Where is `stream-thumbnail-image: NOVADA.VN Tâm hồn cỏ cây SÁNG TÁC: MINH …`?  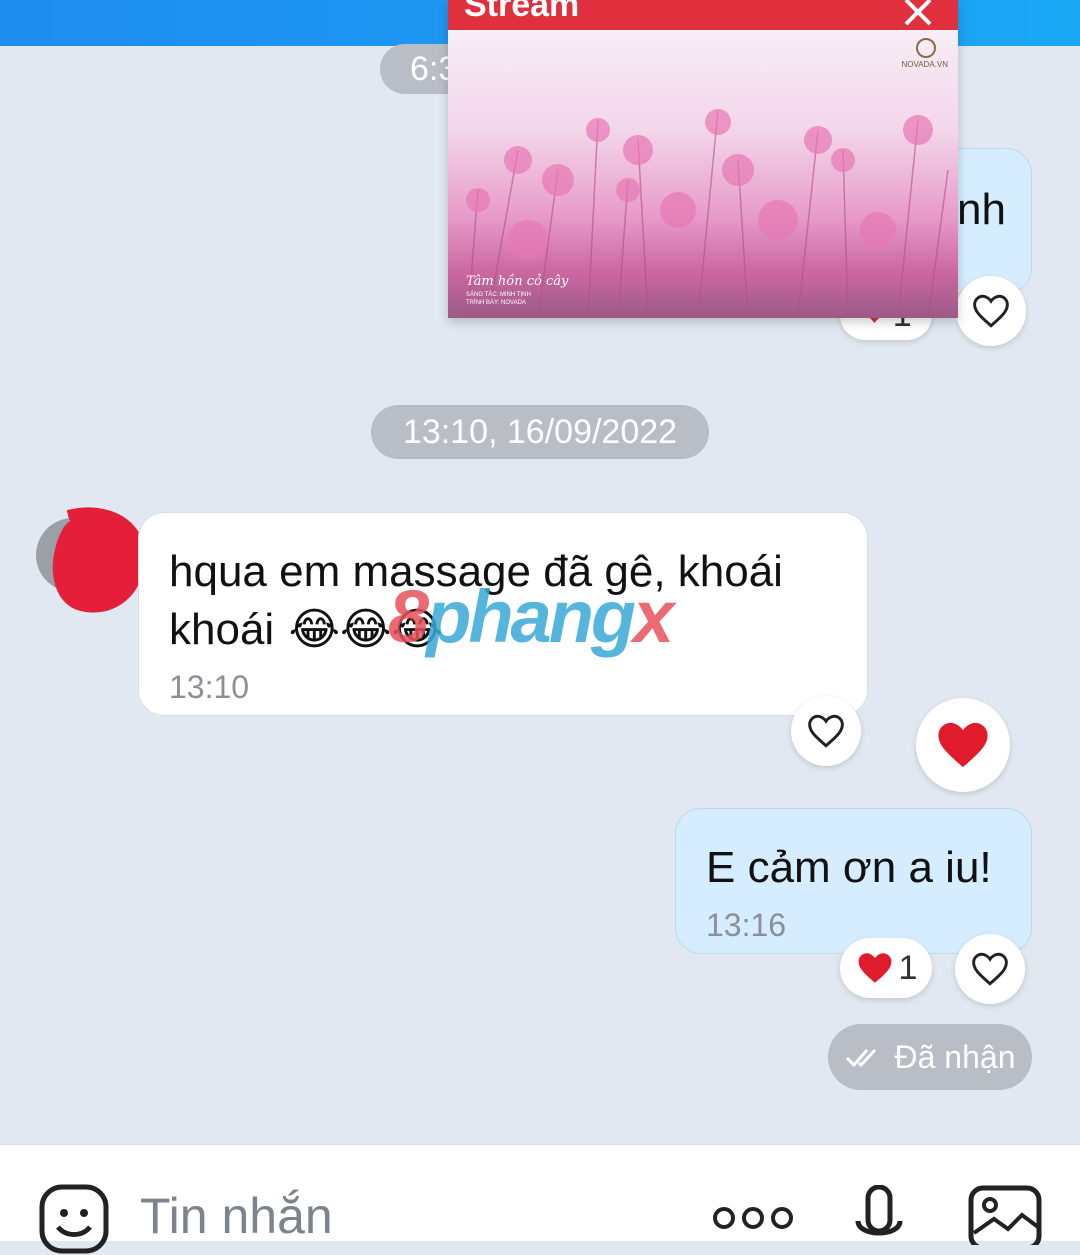
stream-thumbnail-image: NOVADA.VN Tâm hồn cỏ cây SÁNG TÁC: MINH … is located at coordinates (703, 174).